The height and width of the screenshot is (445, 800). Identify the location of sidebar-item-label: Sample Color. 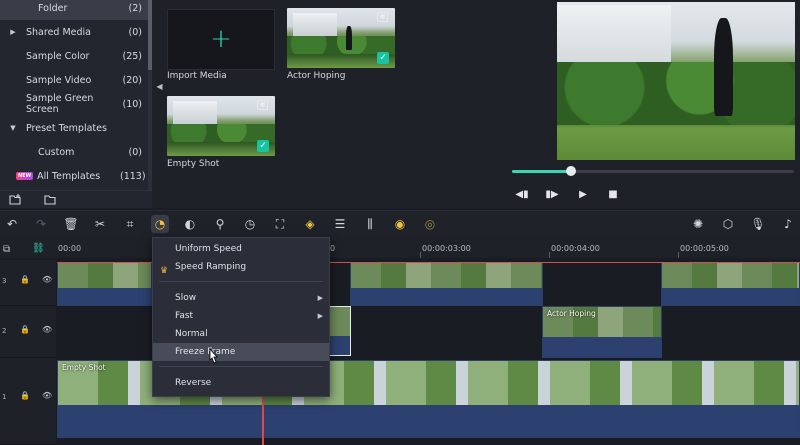
(58, 56).